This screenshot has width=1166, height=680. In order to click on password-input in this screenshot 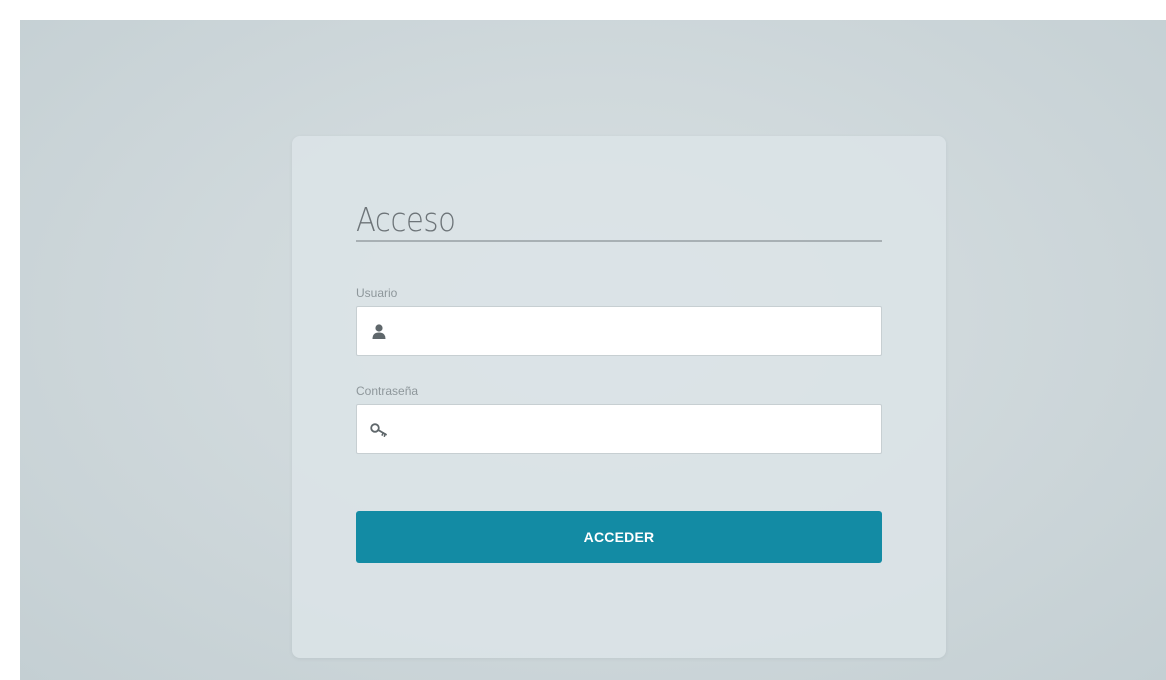, I will do `click(633, 430)`.